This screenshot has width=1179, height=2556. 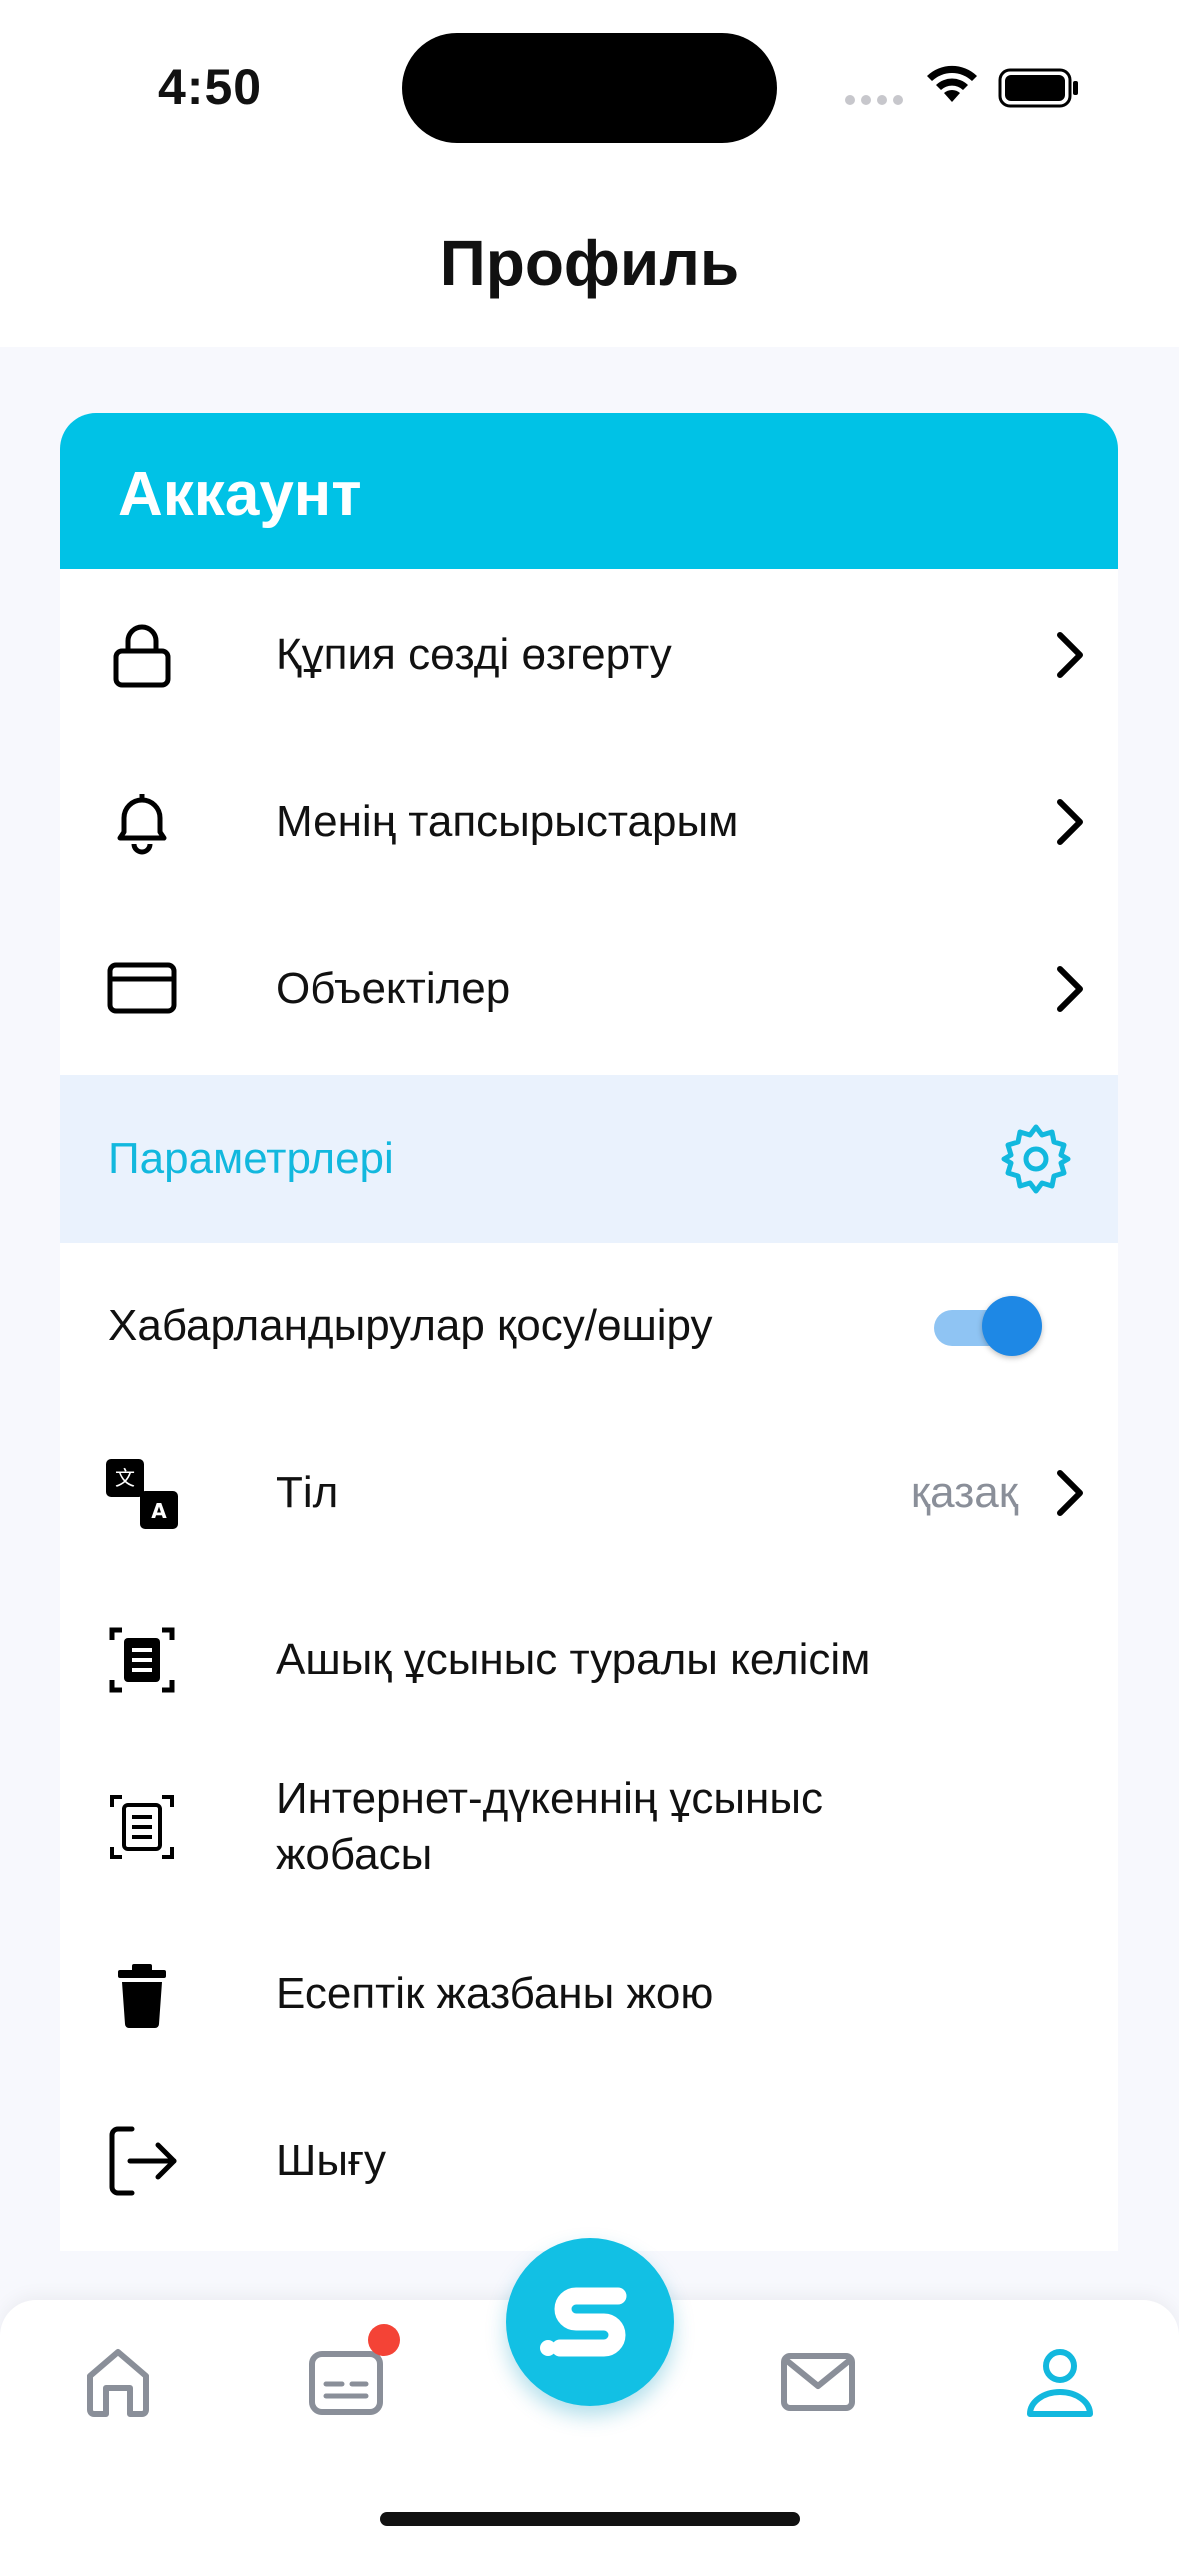 I want to click on account-header: Аккаунт, so click(x=589, y=491).